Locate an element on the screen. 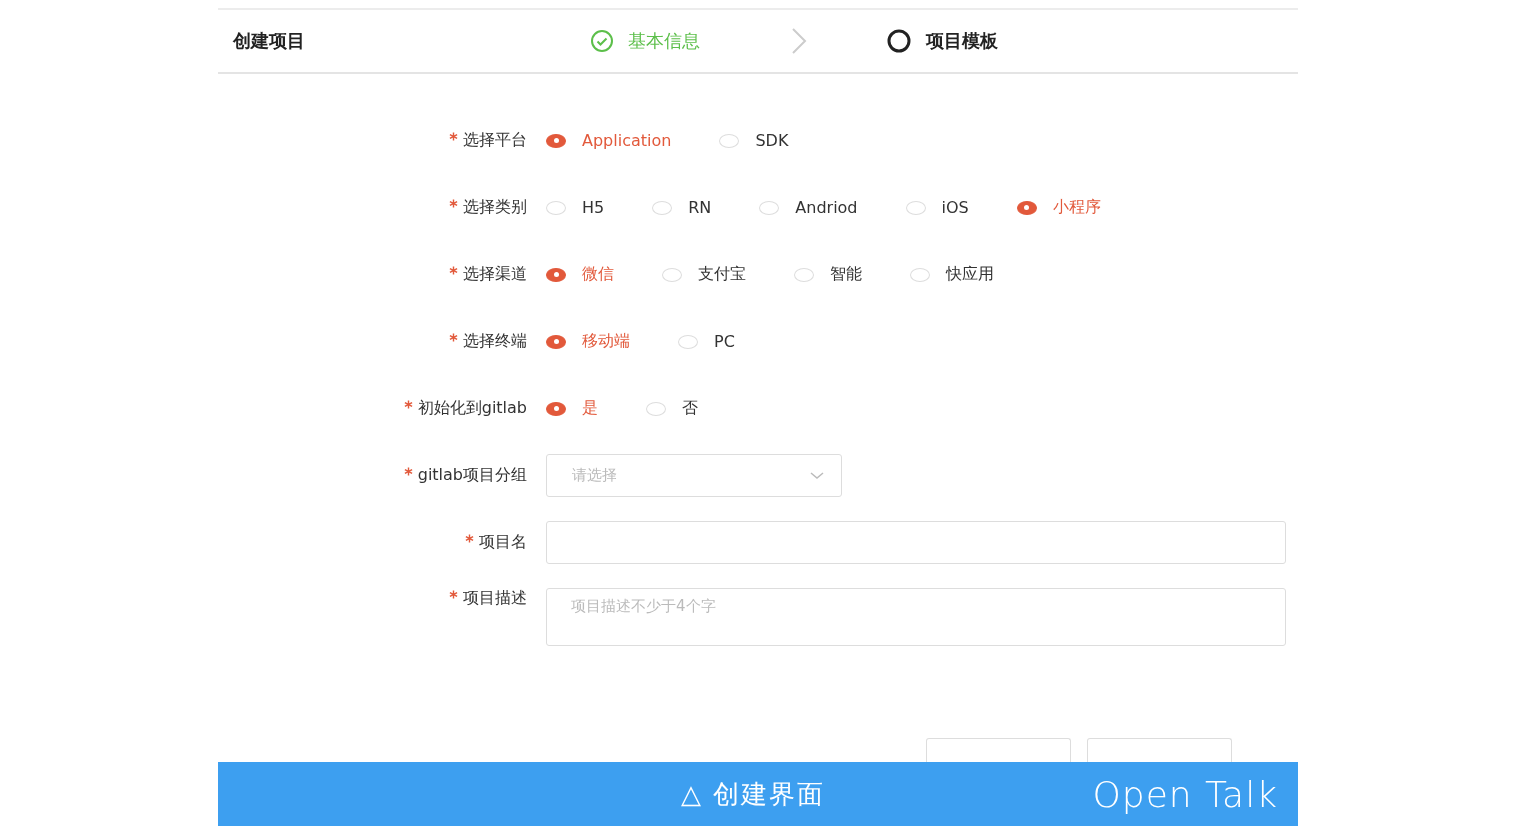 The width and height of the screenshot is (1516, 826). radio-option: 支付宝 is located at coordinates (704, 274).